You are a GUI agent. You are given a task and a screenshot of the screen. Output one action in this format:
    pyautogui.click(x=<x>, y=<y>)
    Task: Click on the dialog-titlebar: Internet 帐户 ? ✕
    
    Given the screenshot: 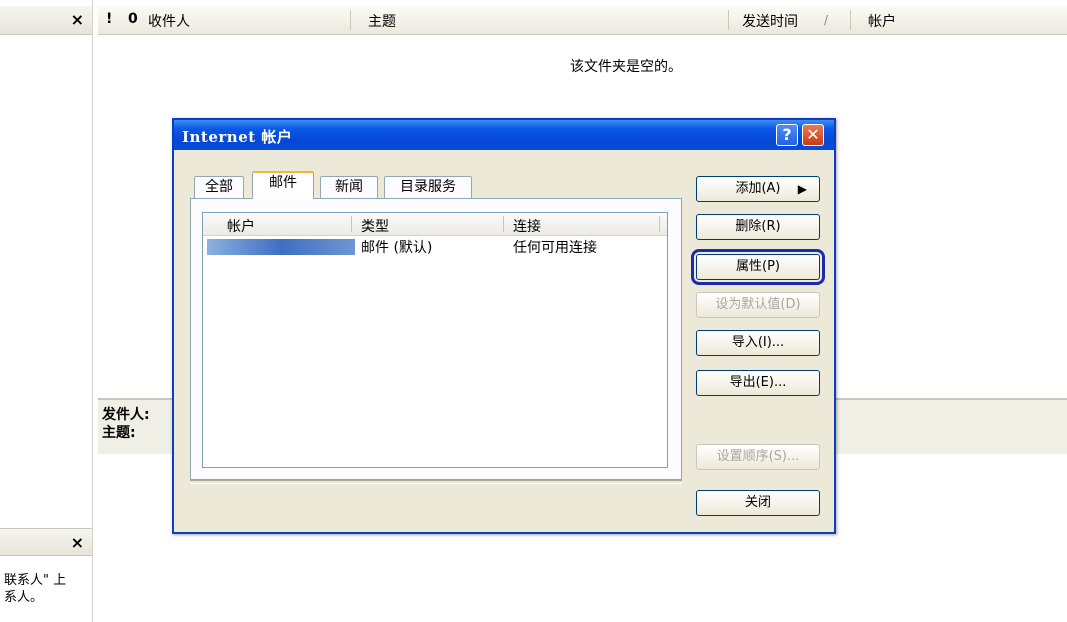 What is the action you would take?
    pyautogui.click(x=504, y=135)
    